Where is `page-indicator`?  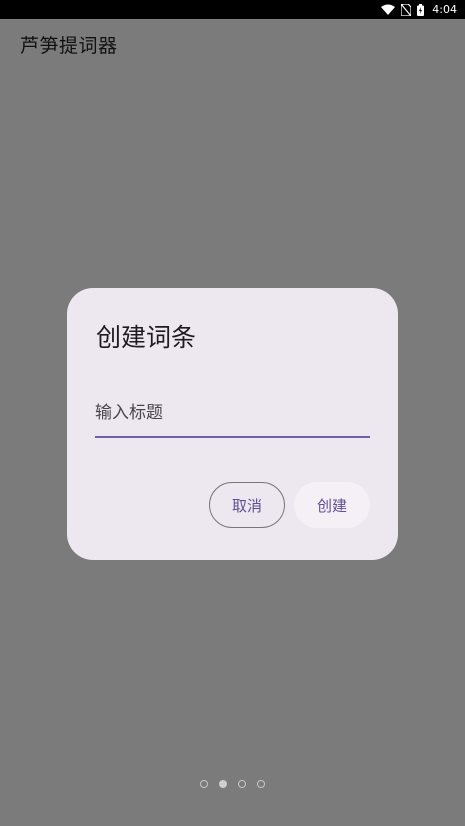 page-indicator is located at coordinates (232, 785).